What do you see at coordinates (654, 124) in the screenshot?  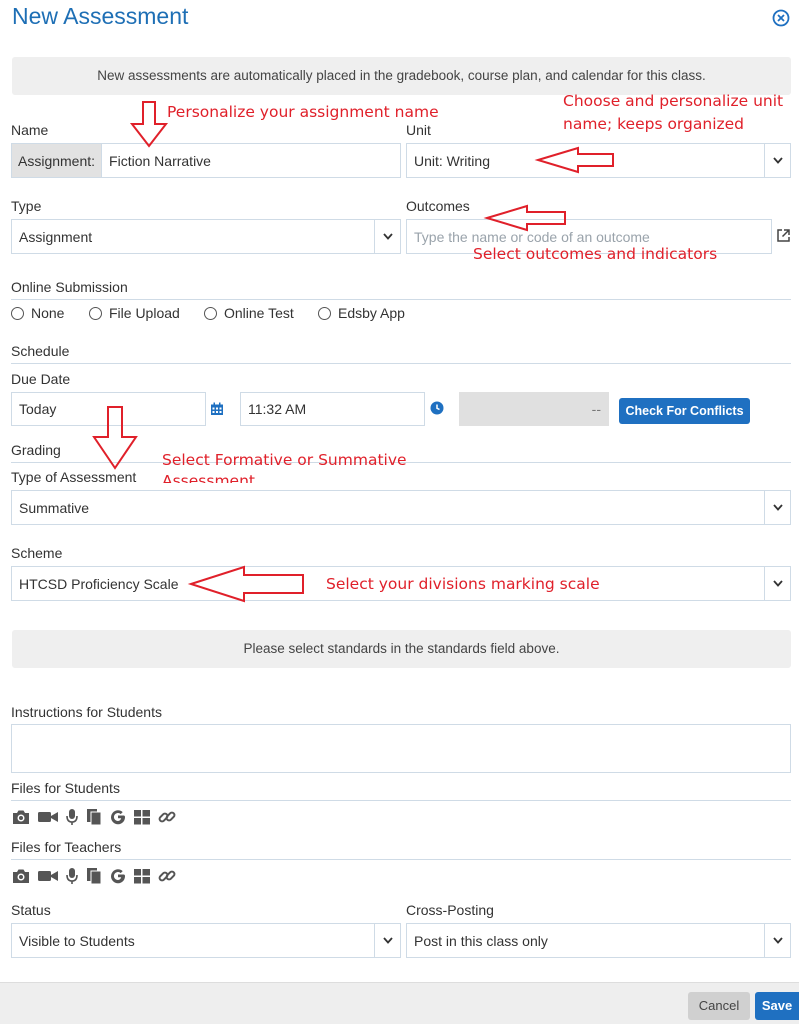 I see `annotation-unit-line2: name; keeps organized` at bounding box center [654, 124].